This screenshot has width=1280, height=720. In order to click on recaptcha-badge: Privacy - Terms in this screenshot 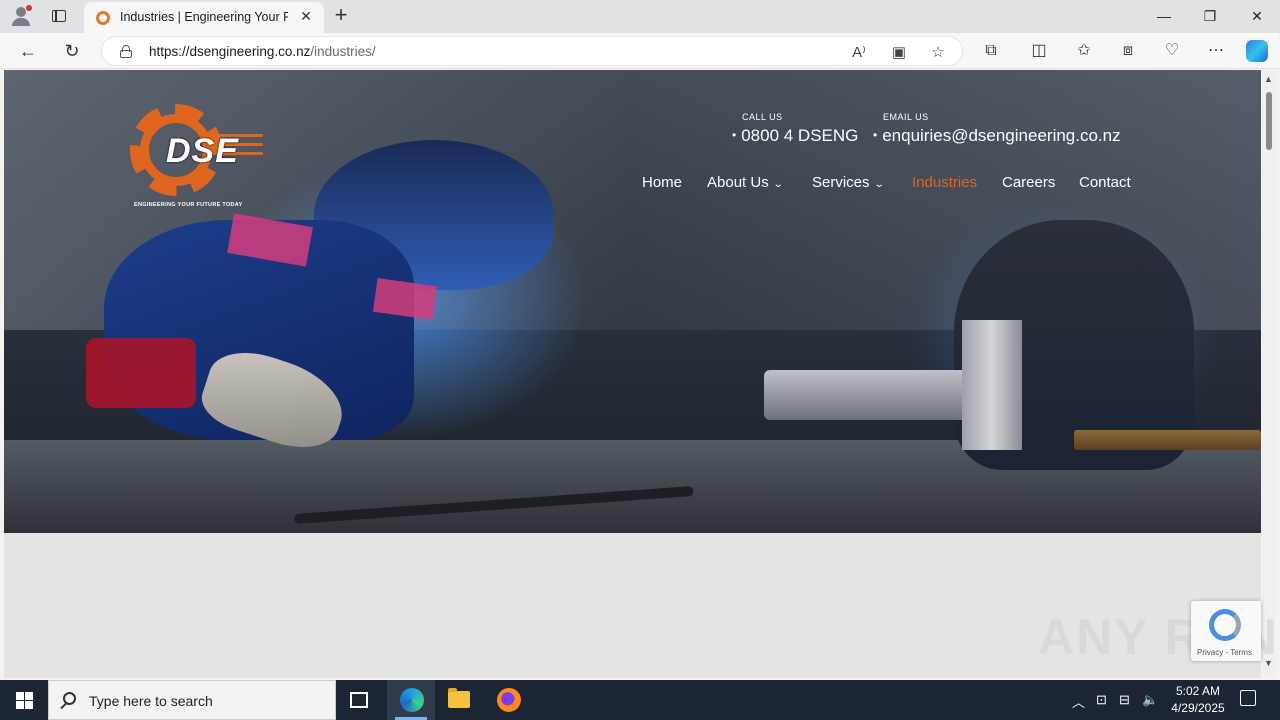, I will do `click(1226, 631)`.